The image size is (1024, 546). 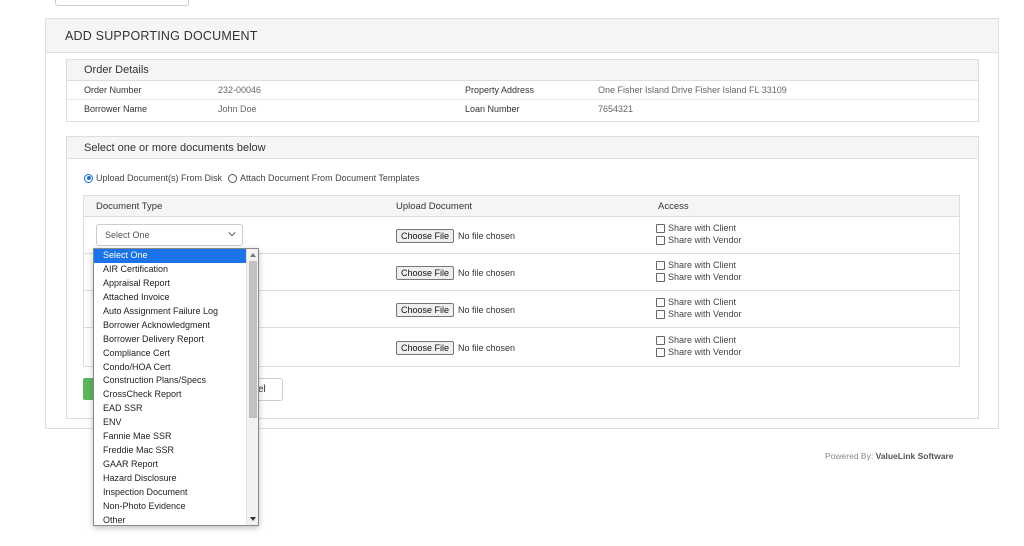 What do you see at coordinates (176, 507) in the screenshot?
I see `dropdown-option: Non-Photo Evidence` at bounding box center [176, 507].